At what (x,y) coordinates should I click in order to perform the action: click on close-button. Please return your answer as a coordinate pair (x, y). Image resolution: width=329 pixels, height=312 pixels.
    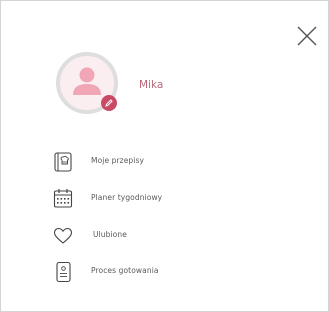
    Looking at the image, I should click on (307, 36).